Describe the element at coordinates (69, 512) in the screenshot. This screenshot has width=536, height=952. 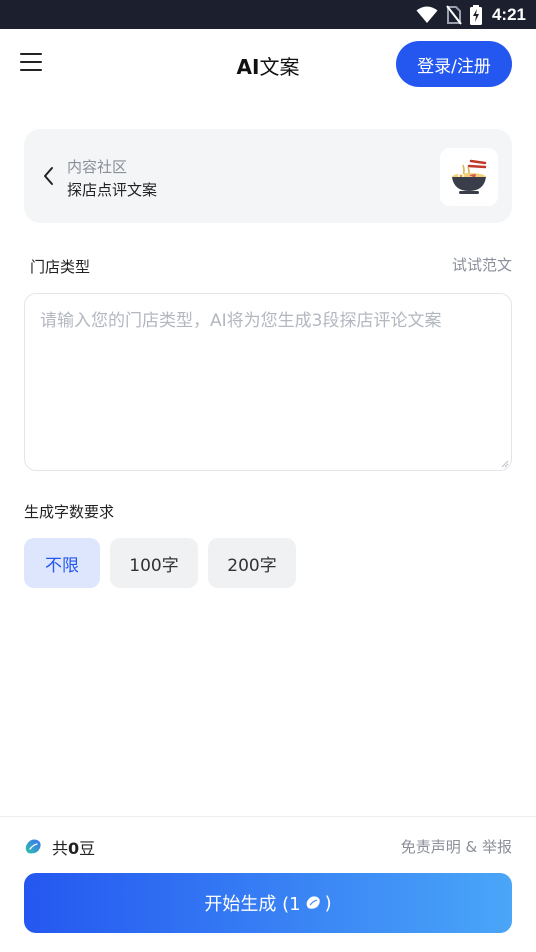
I see `word-count-label: 生成字数要求` at that location.